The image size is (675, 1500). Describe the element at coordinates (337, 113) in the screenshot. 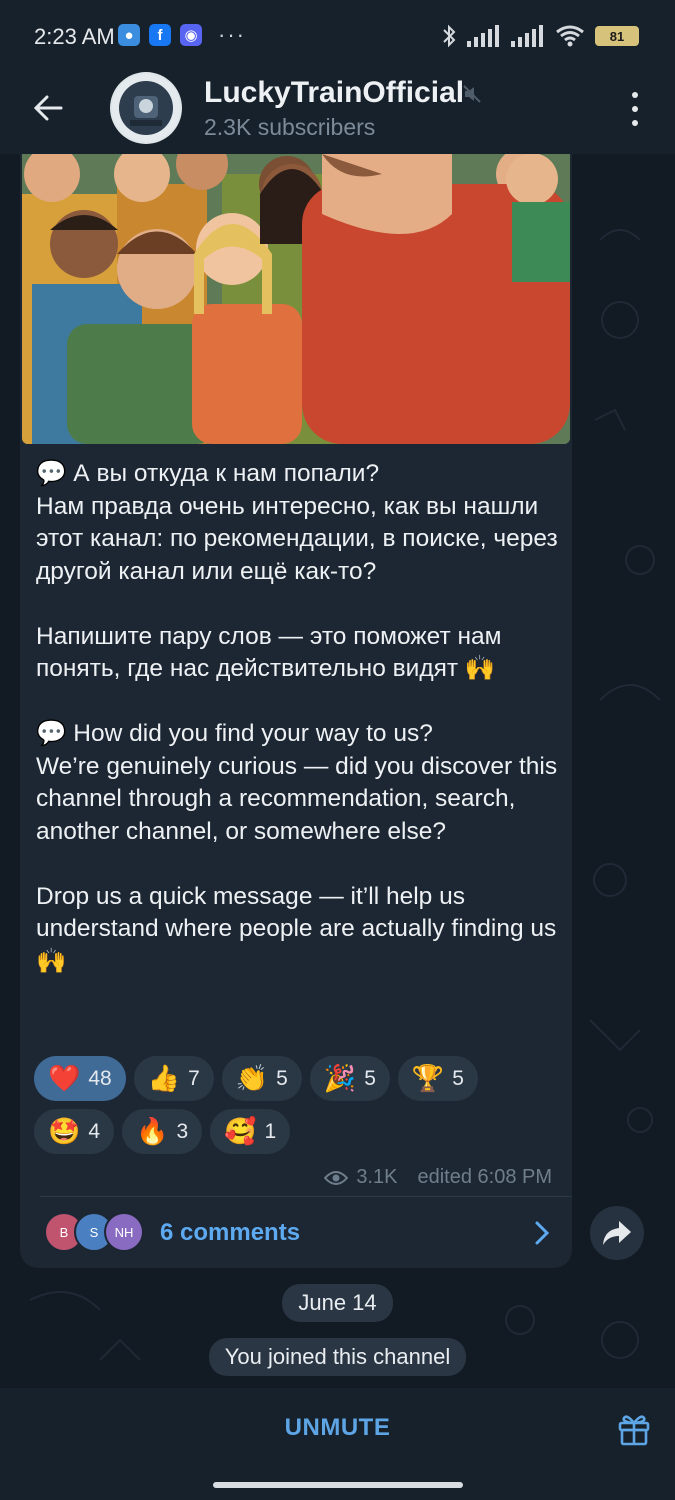

I see `chat-header: LuckyTrainOfficial 2.3K subscribers` at that location.